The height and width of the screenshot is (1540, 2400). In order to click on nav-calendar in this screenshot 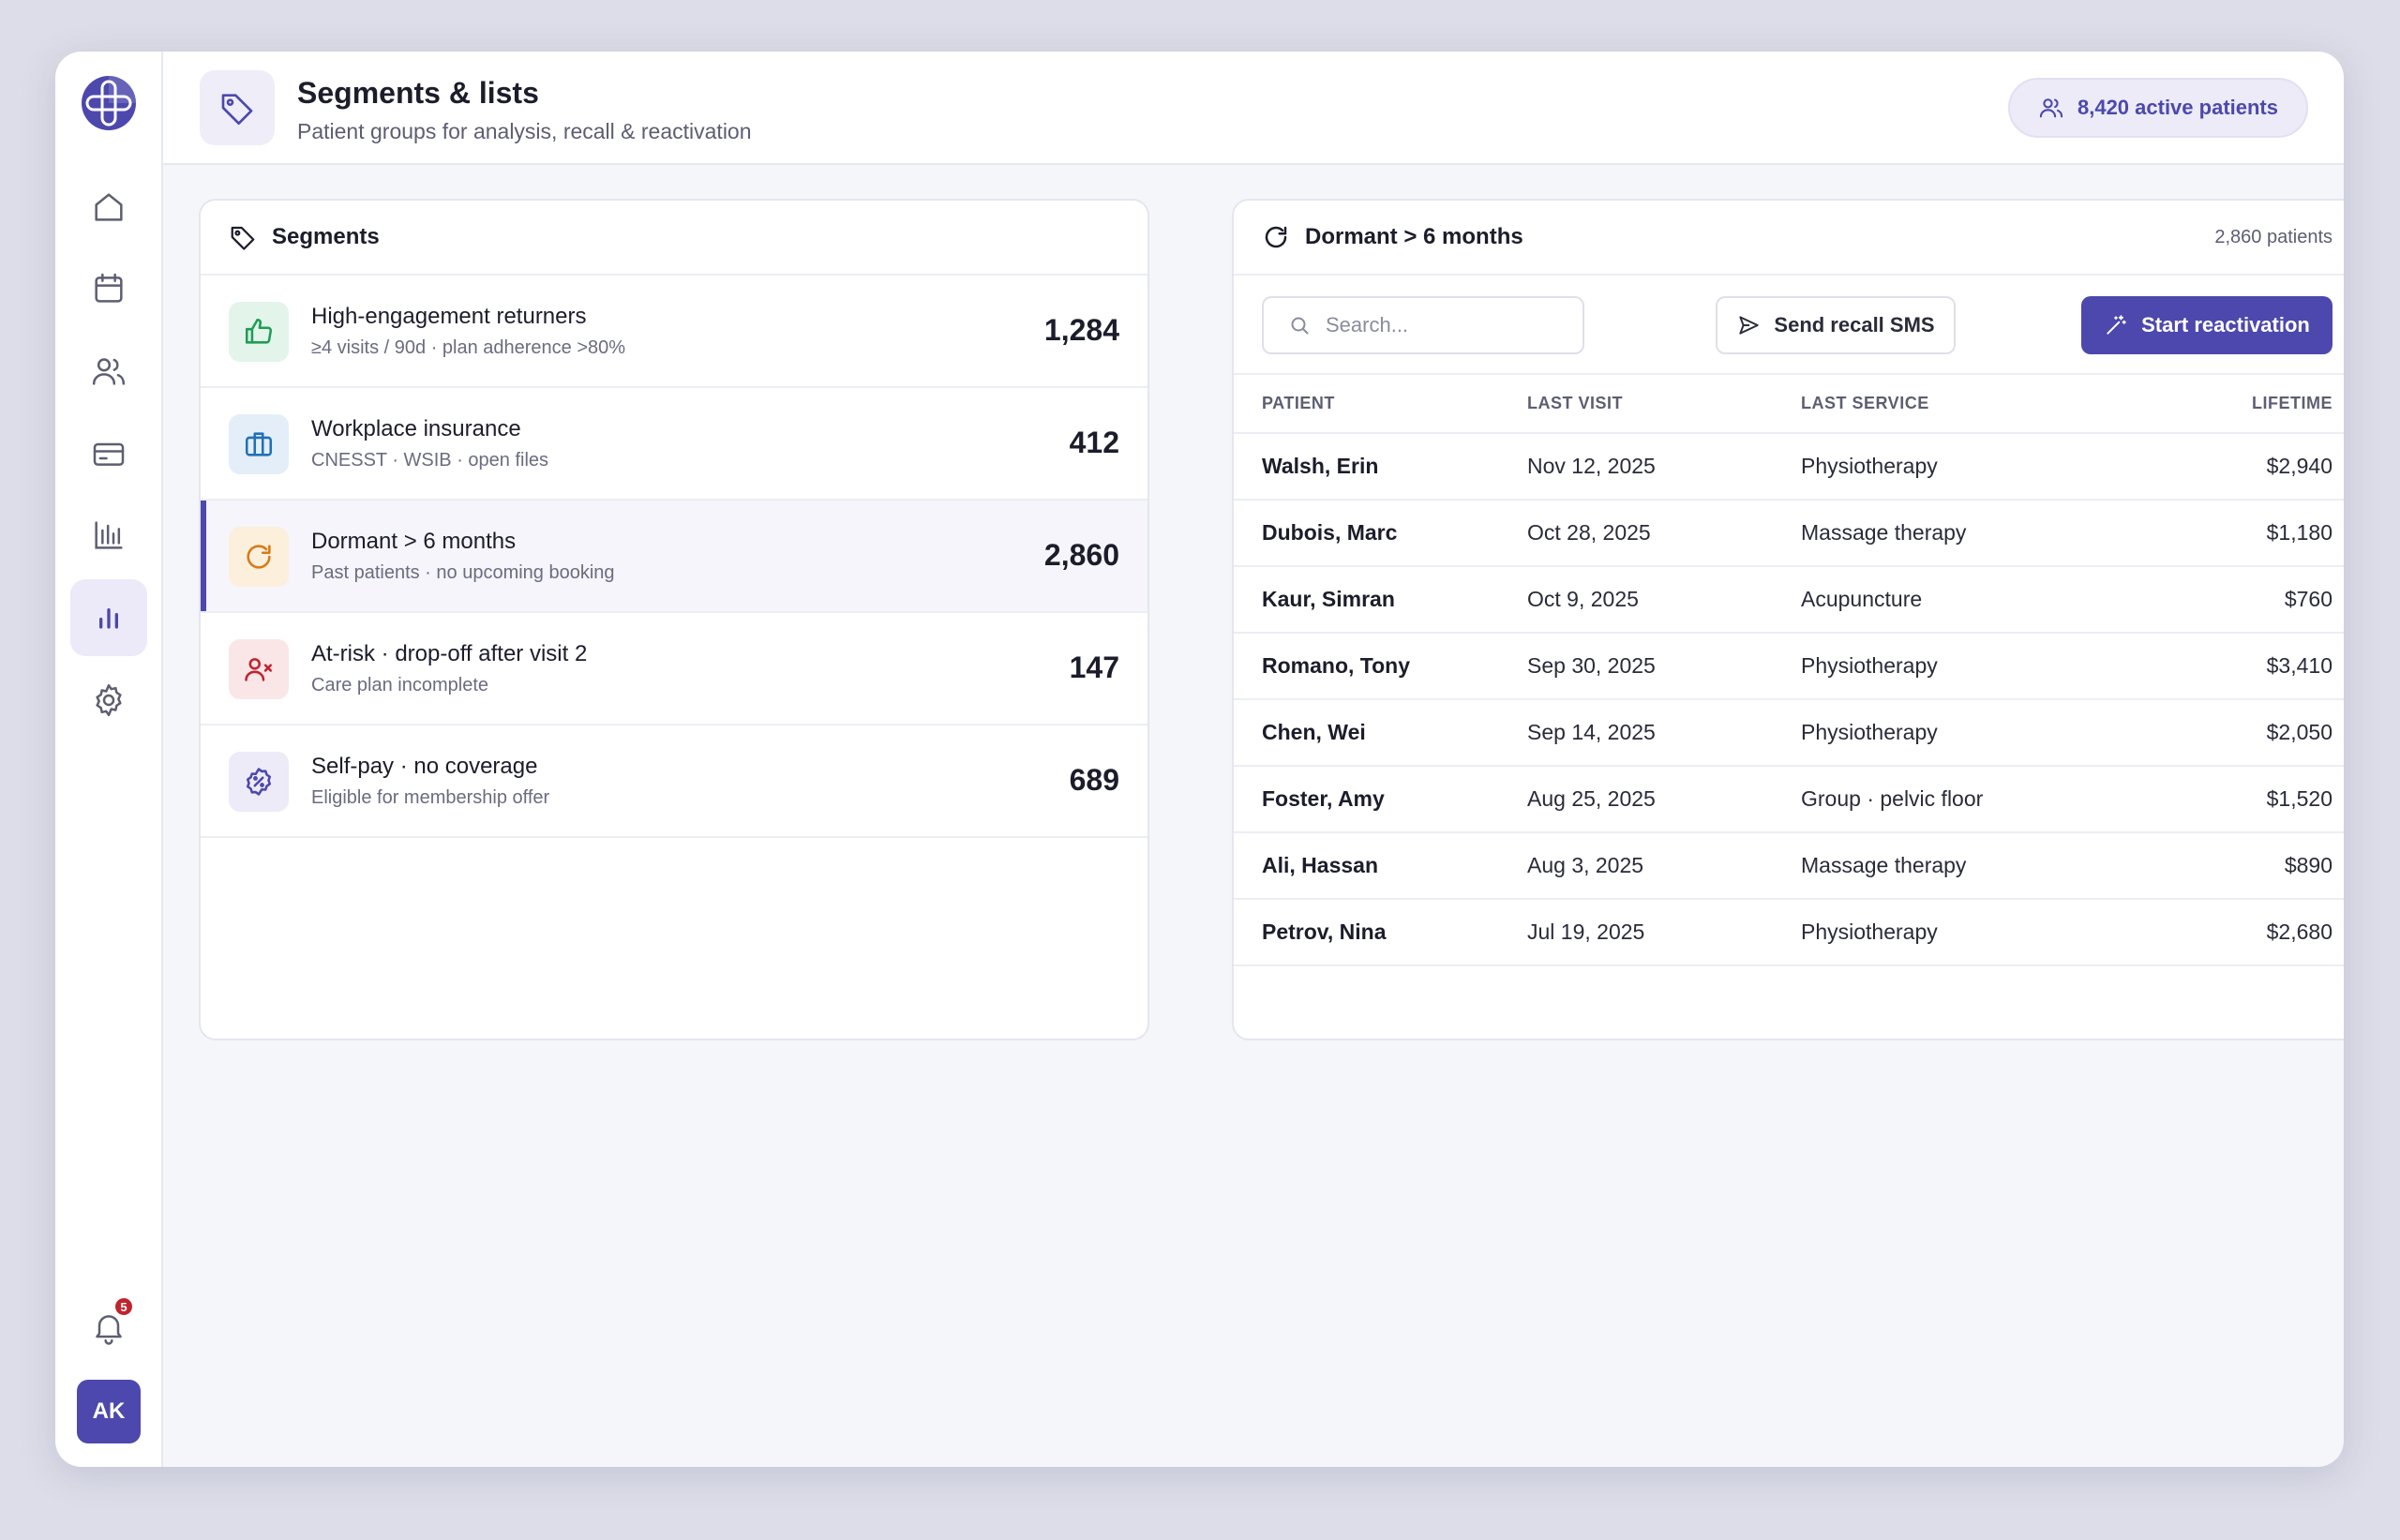, I will do `click(108, 288)`.